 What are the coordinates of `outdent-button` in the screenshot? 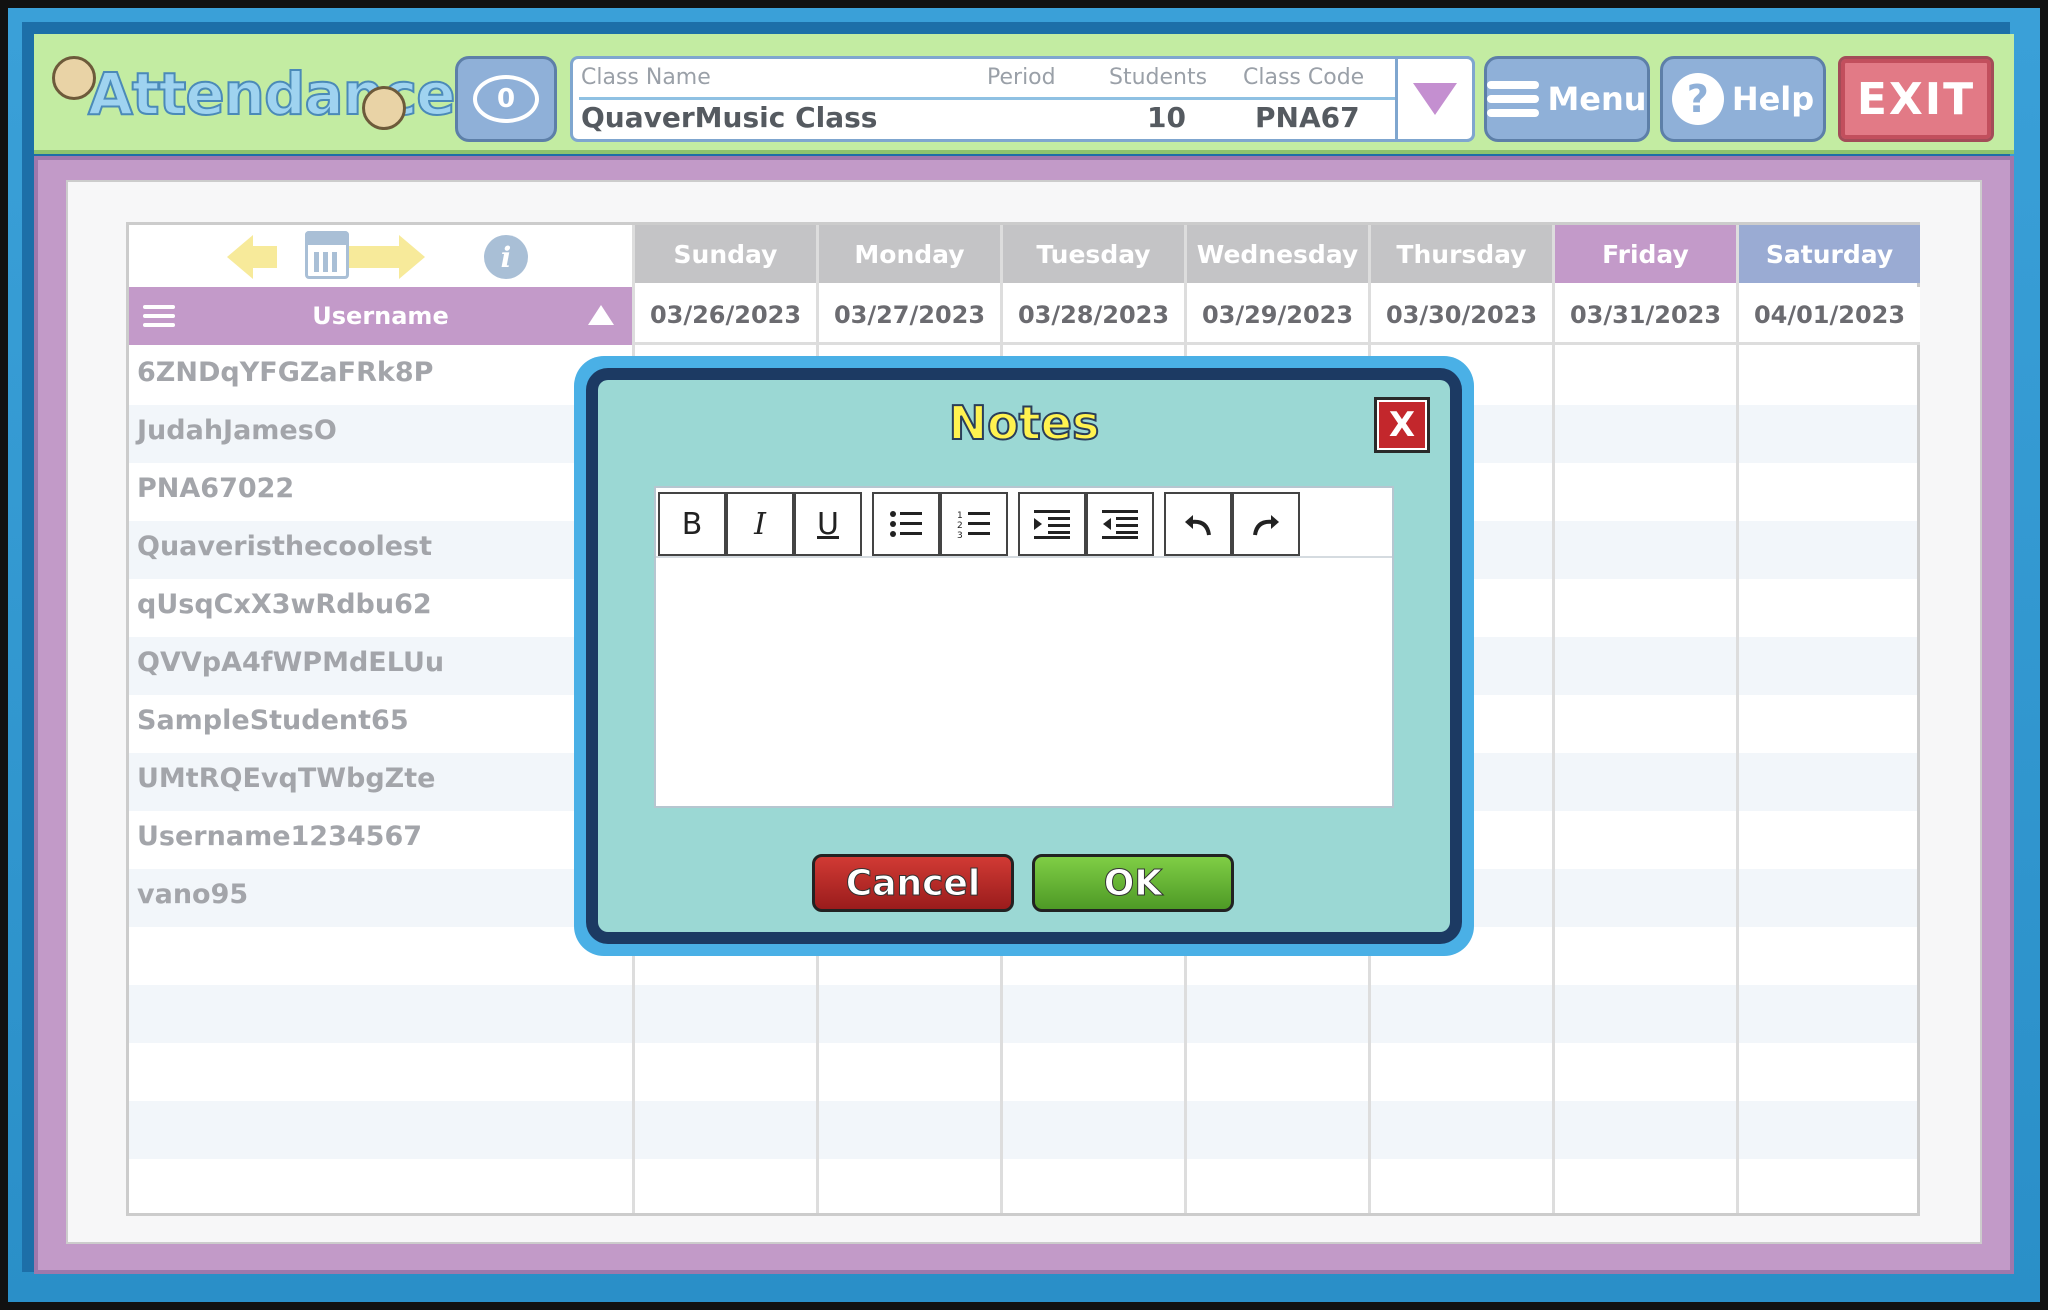 It's located at (1120, 524).